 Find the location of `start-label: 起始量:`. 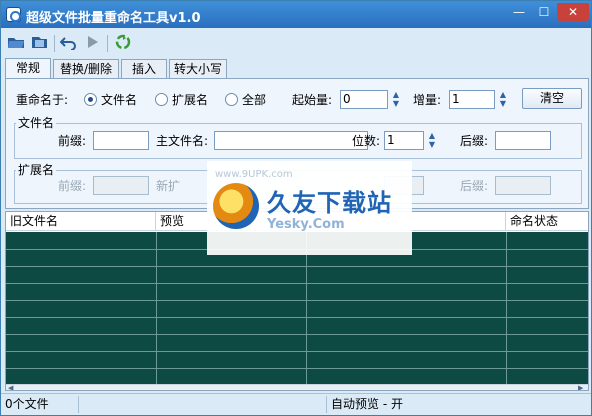

start-label: 起始量: is located at coordinates (312, 100).